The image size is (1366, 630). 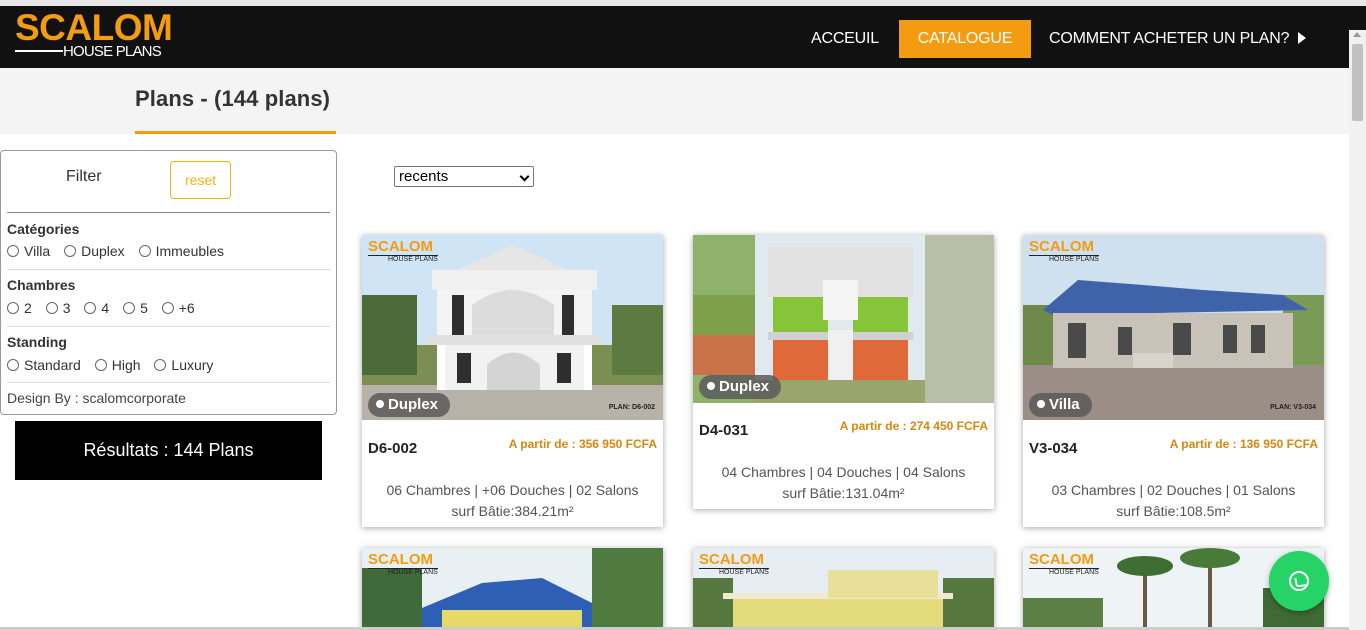 I want to click on option-chambres-3-label: 3, so click(x=66, y=308).